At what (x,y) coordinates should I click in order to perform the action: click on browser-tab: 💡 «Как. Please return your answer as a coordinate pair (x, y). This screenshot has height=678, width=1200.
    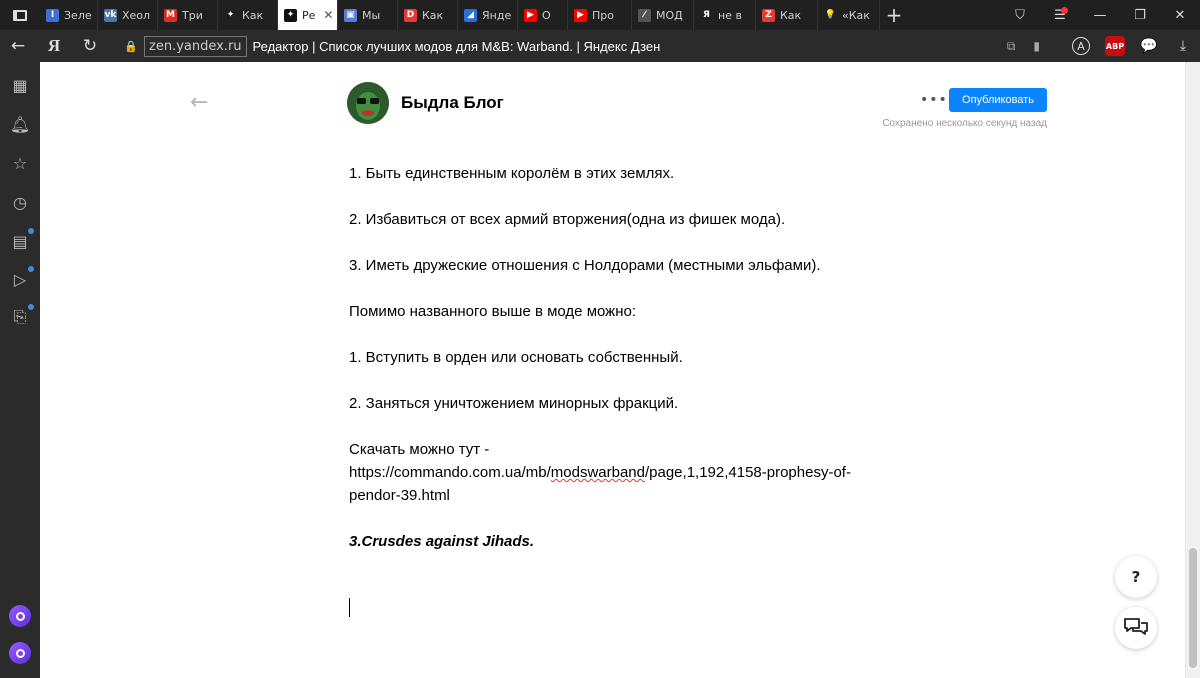
    Looking at the image, I should click on (849, 15).